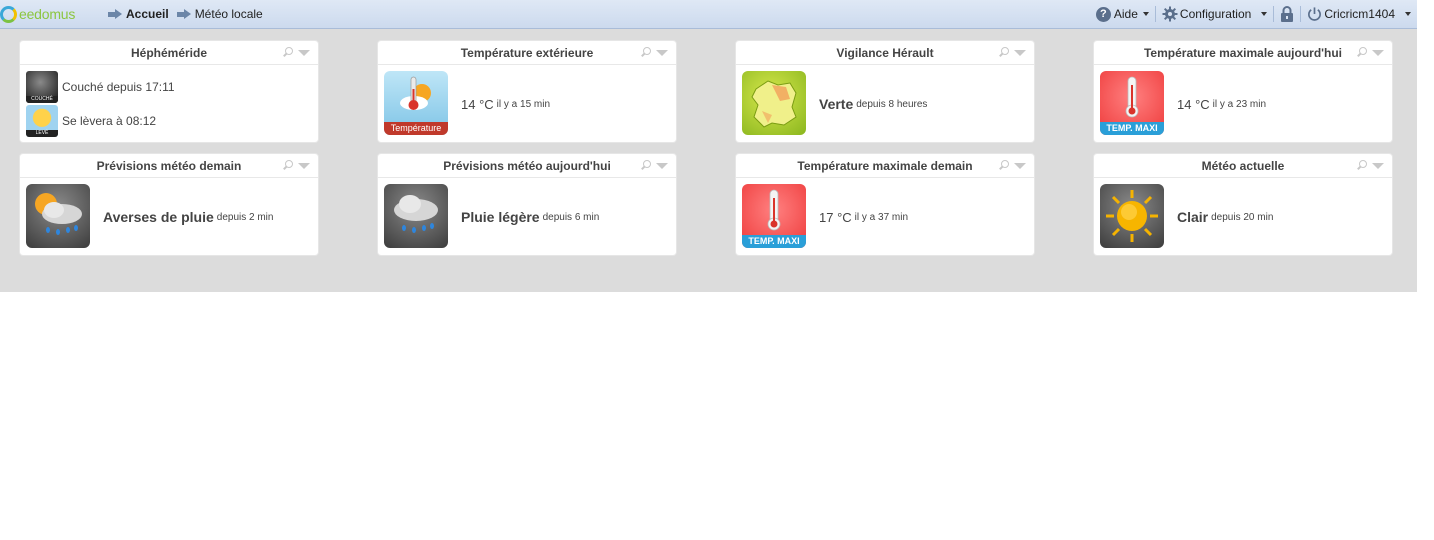 This screenshot has width=1434, height=540. I want to click on widget-header: Température maximale demain, so click(885, 166).